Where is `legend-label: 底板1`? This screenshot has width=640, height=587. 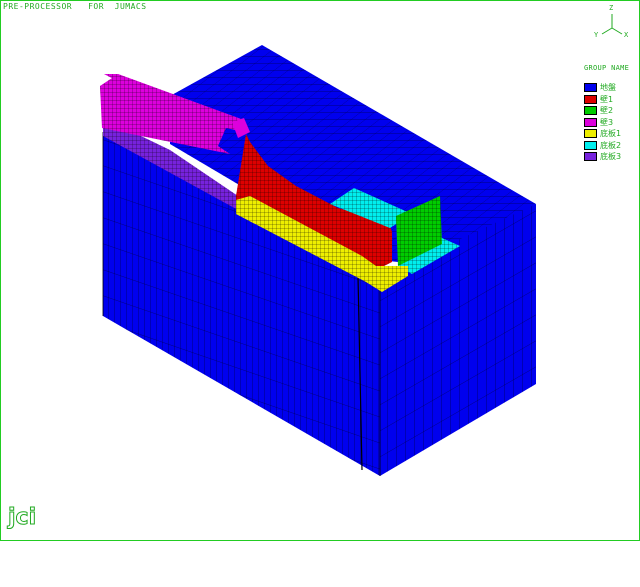
legend-label: 底板1 is located at coordinates (611, 134).